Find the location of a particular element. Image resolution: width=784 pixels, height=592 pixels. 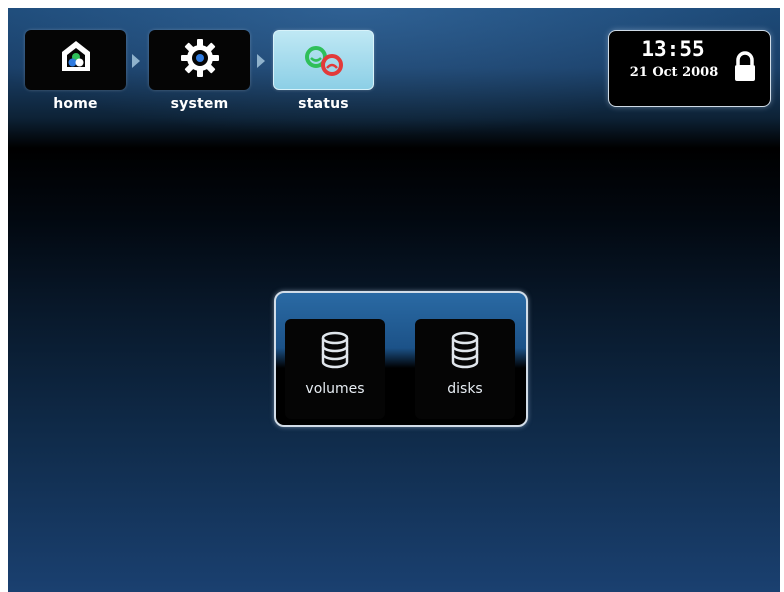

breadcrumb-status-button is located at coordinates (323, 60).